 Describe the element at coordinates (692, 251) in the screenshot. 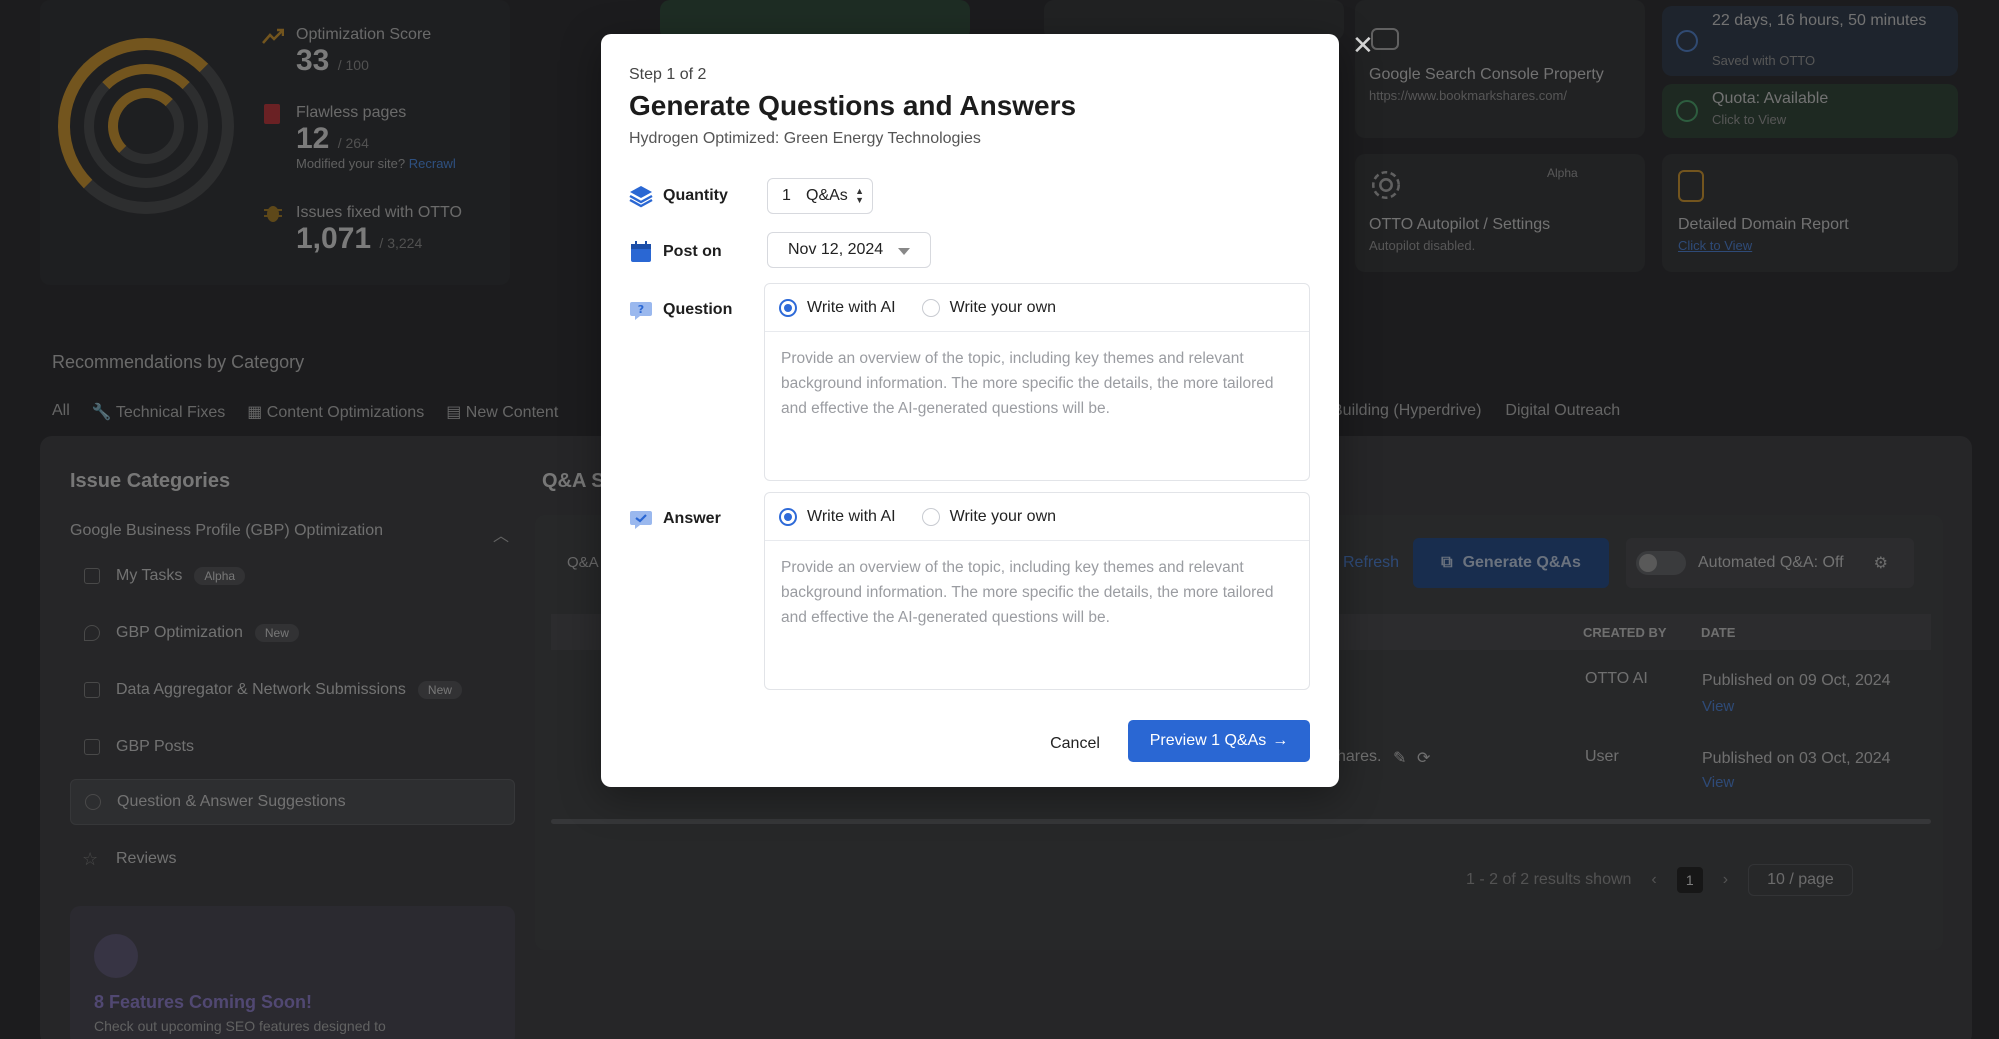

I see `post-on-label-text: Post on` at that location.